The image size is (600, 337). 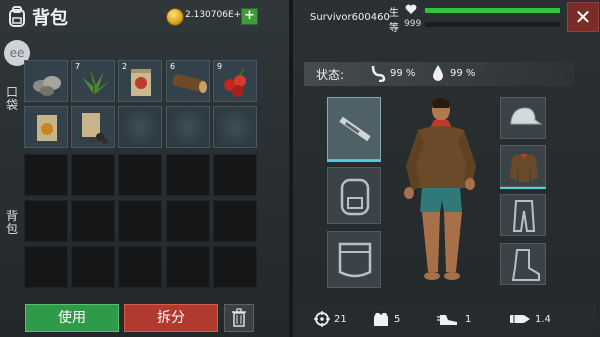 I want to click on pocket-slot-herb: 7, so click(x=93, y=81).